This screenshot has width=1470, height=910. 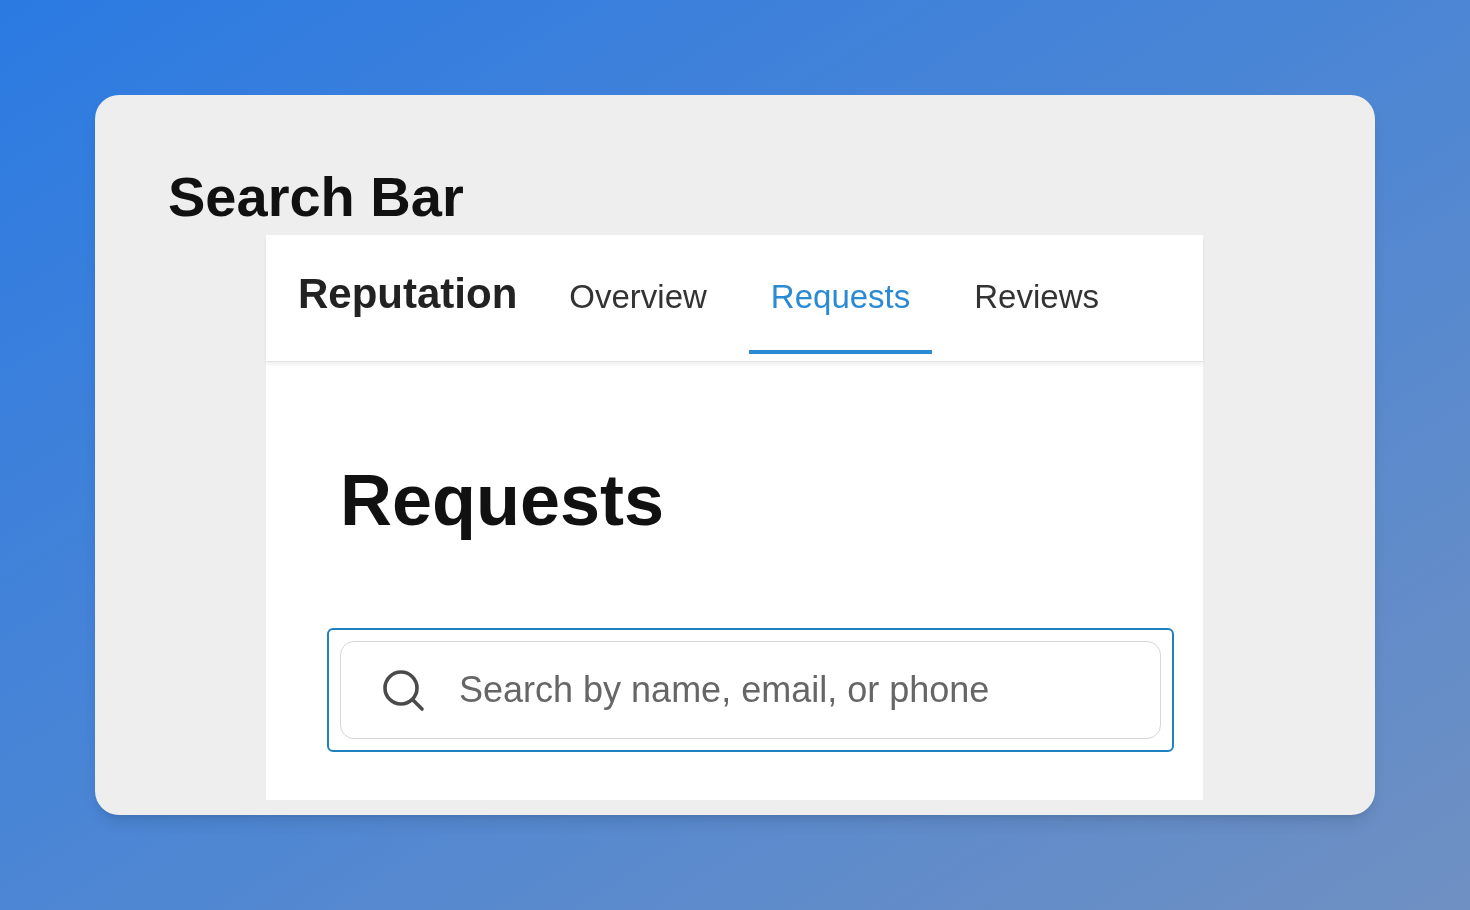 I want to click on nav-tab: Overview, so click(x=638, y=294).